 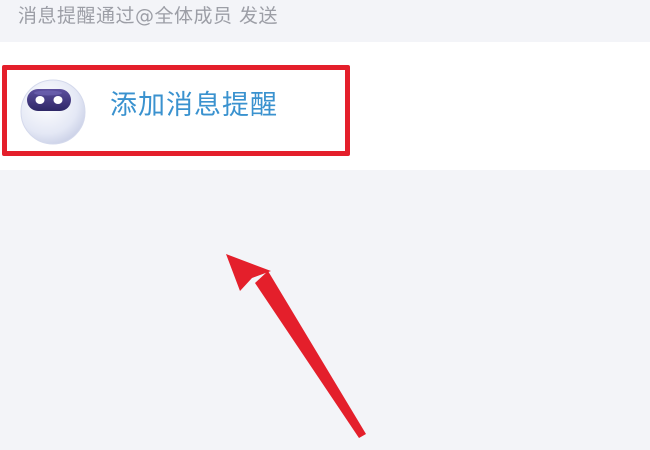 What do you see at coordinates (248, 272) in the screenshot?
I see `arrow-head` at bounding box center [248, 272].